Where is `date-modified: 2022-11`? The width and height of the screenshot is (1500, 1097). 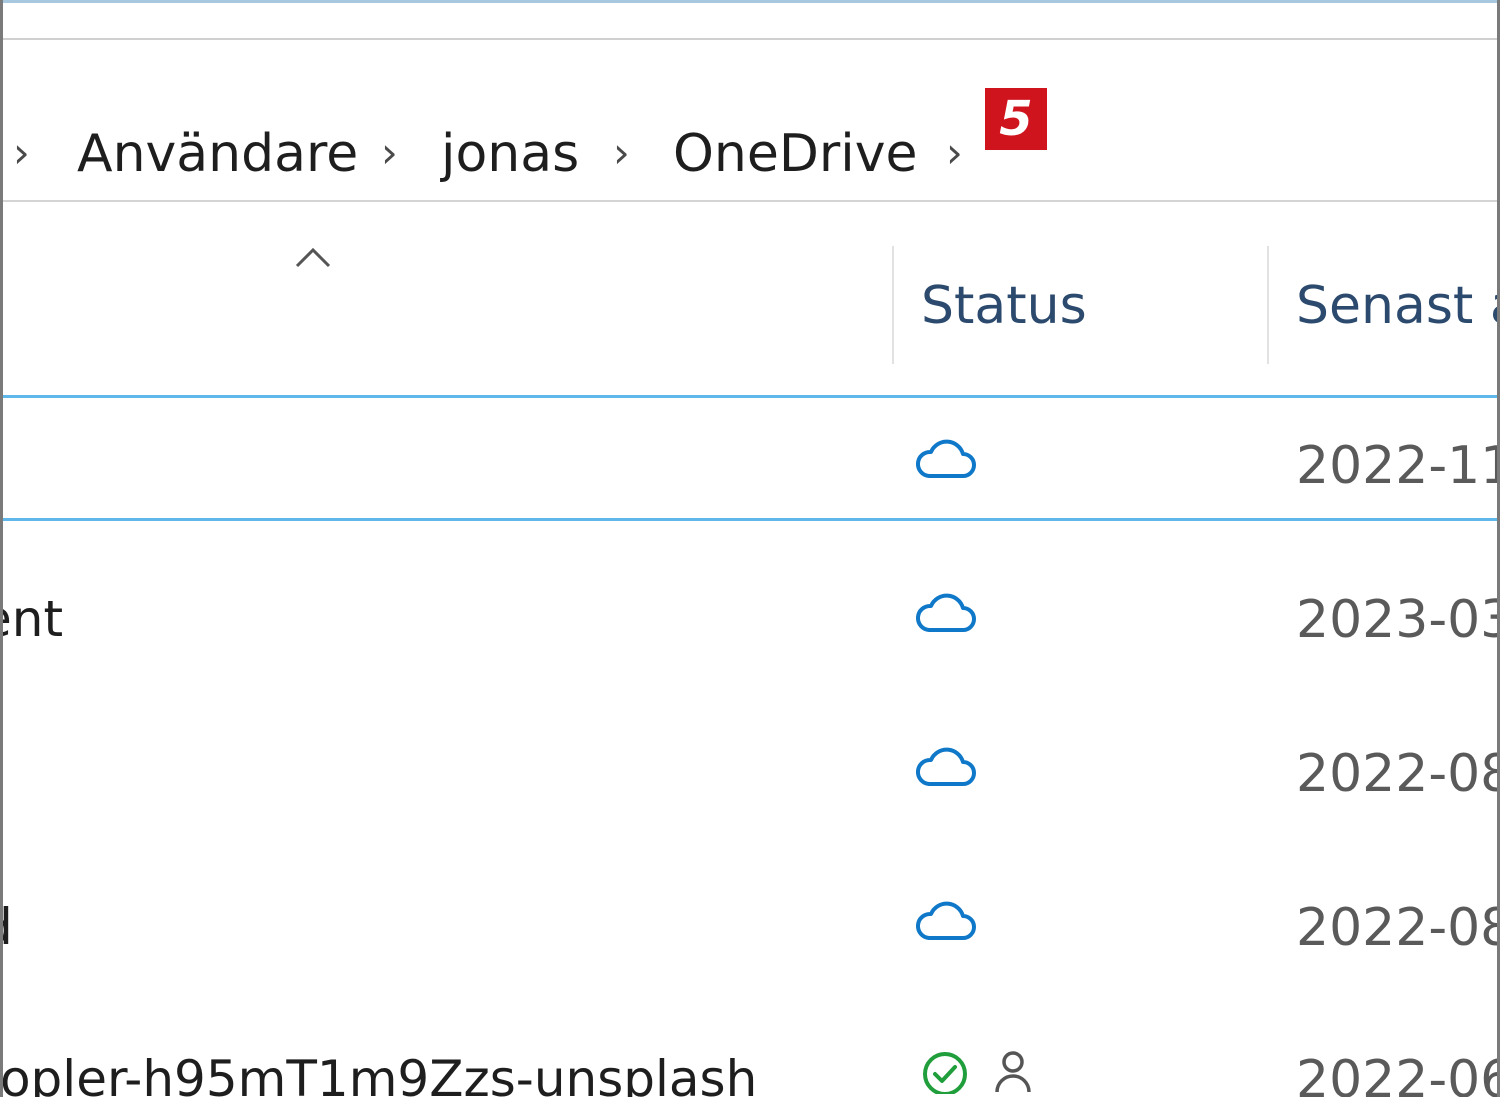
date-modified: 2022-11 is located at coordinates (1398, 466).